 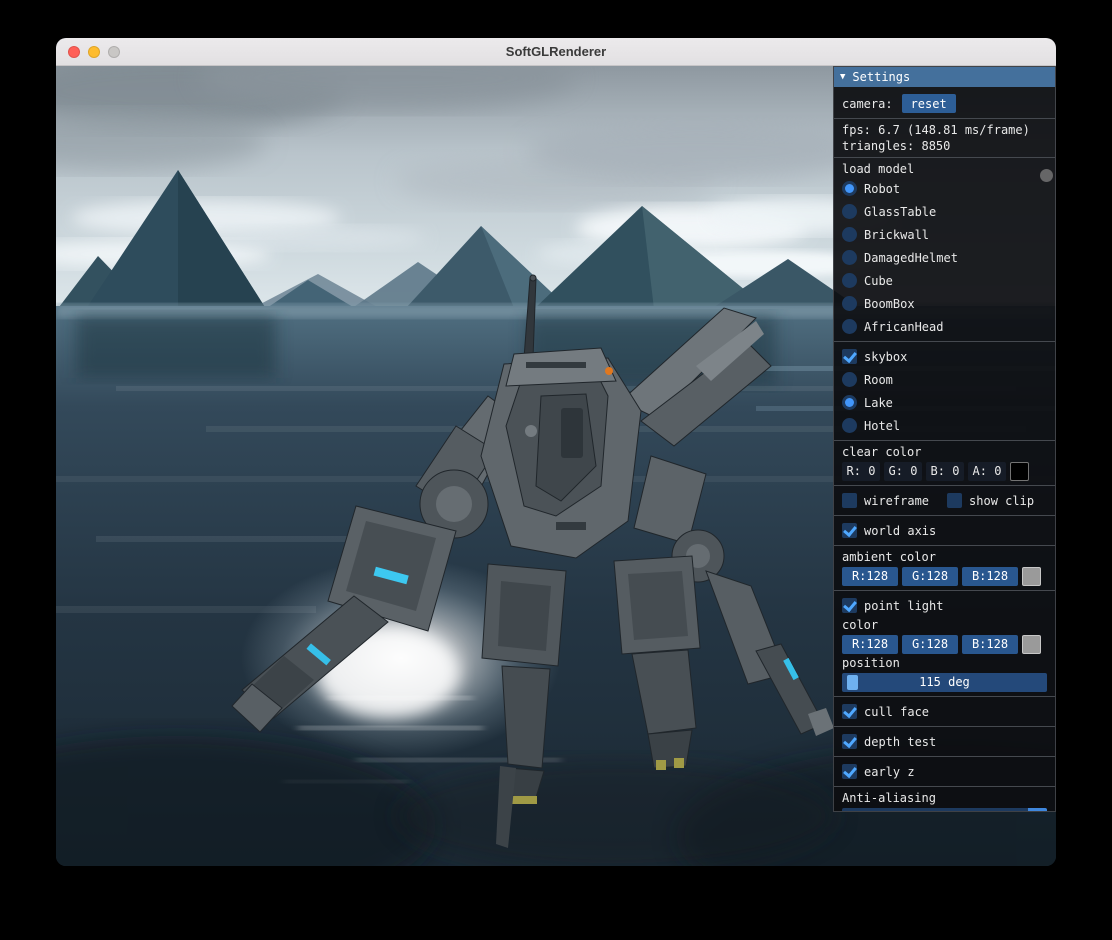 What do you see at coordinates (944, 303) in the screenshot?
I see `model-option-boombox: BoomBox` at bounding box center [944, 303].